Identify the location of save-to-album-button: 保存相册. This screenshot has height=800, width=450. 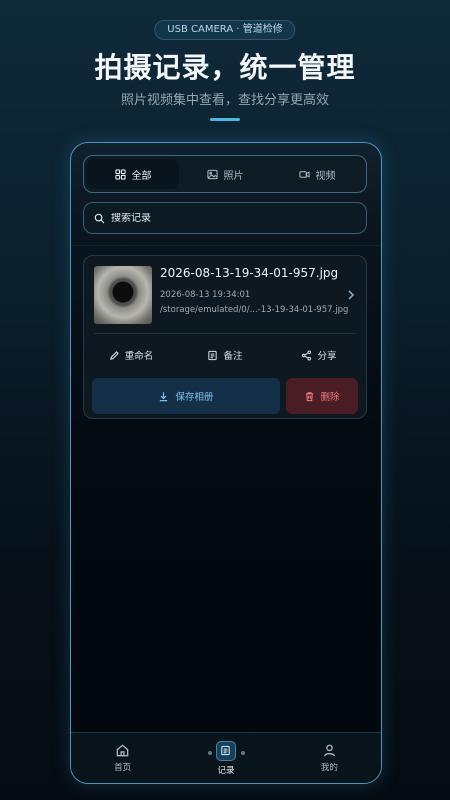
(186, 396).